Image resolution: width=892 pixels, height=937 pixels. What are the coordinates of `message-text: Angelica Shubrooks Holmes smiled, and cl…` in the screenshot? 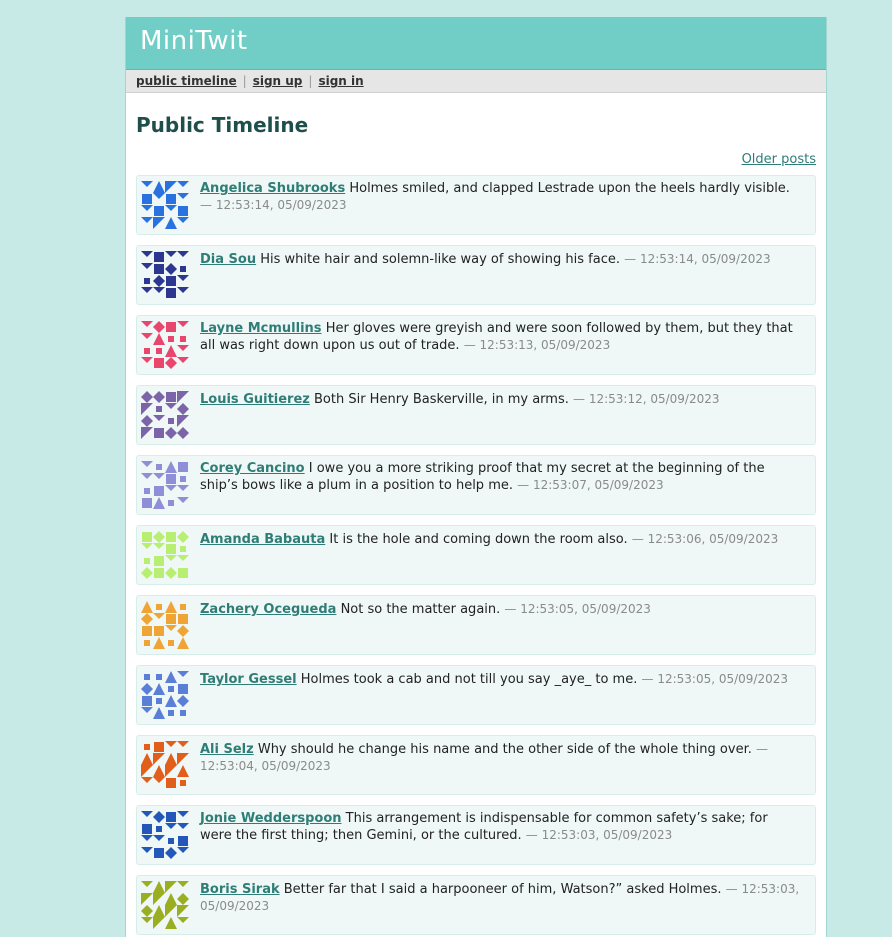 It's located at (500, 197).